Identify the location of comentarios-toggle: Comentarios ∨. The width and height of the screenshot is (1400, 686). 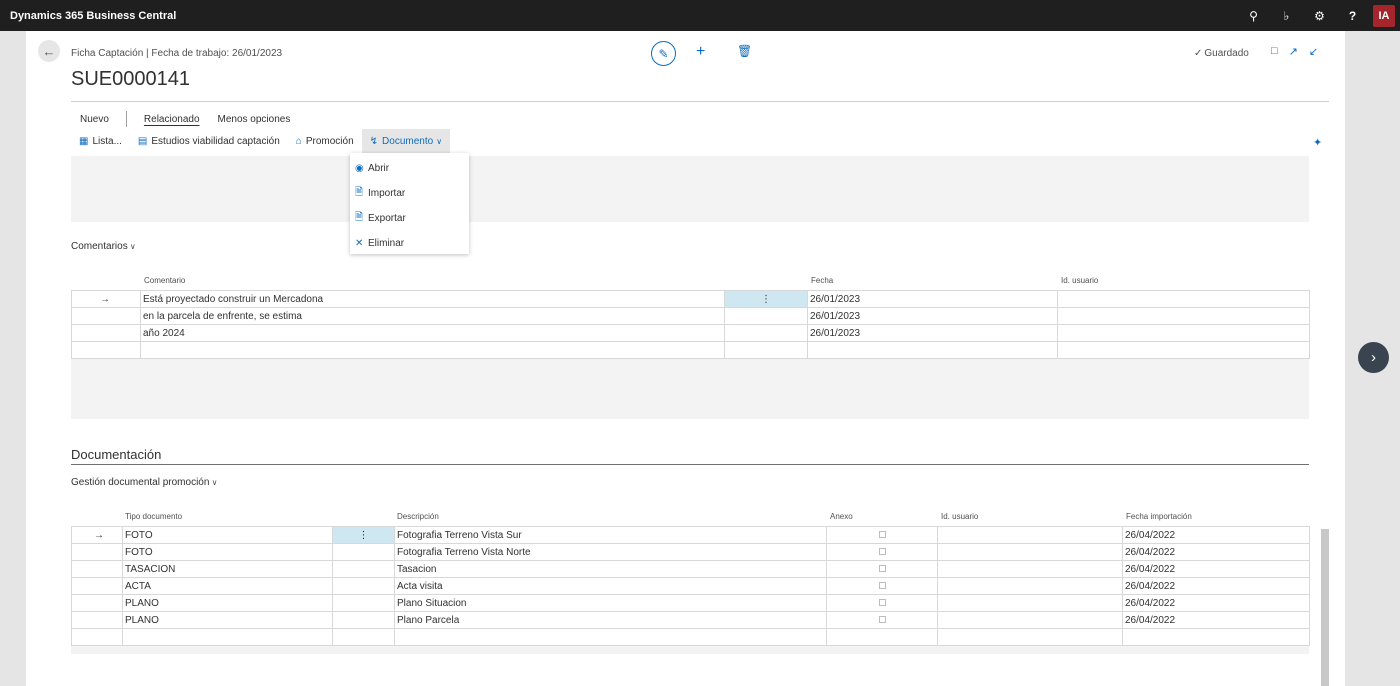
(103, 246).